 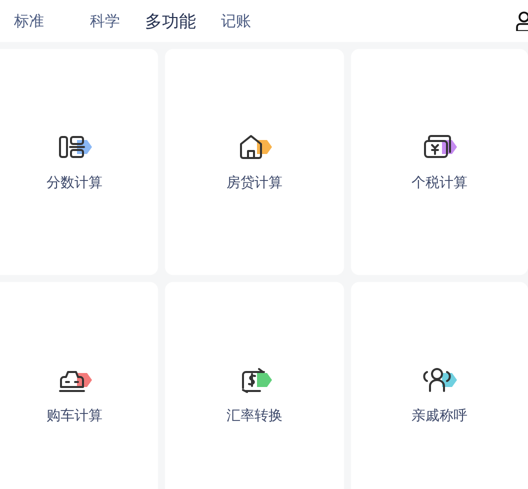 I want to click on tool-label: 分数计算, so click(x=74, y=183).